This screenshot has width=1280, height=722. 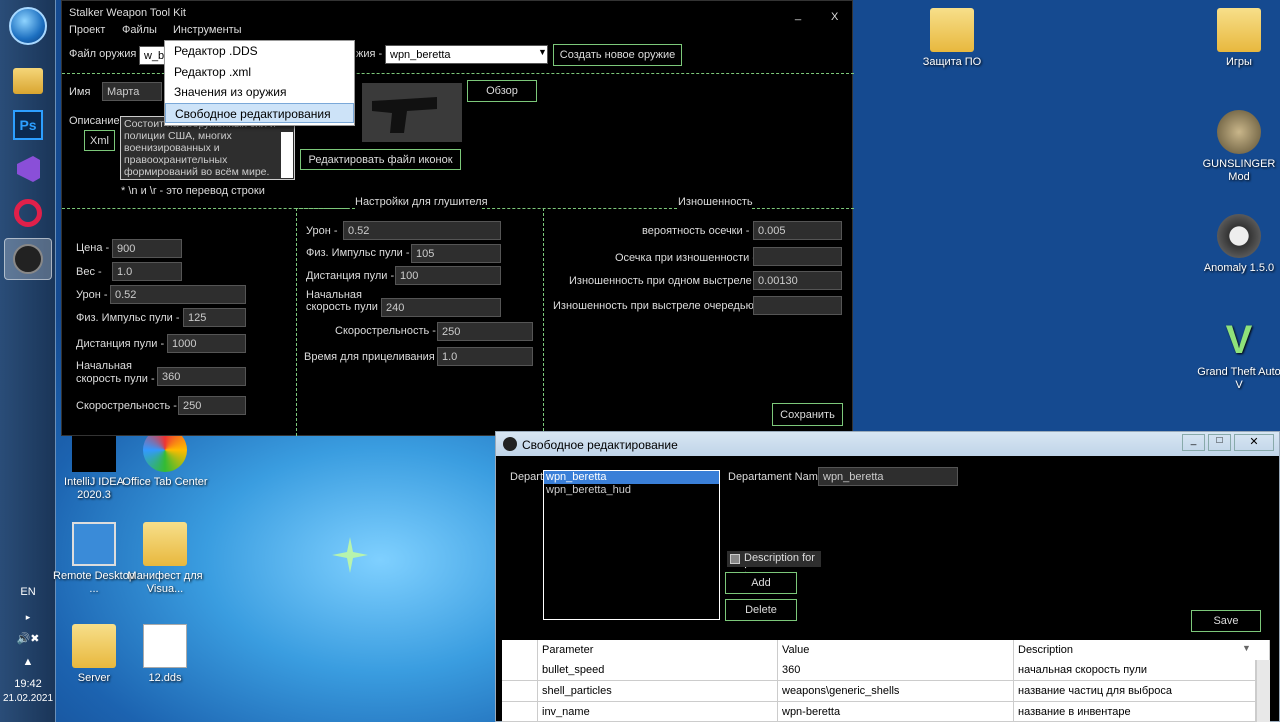 I want to click on description-scrollbar, so click(x=287, y=155).